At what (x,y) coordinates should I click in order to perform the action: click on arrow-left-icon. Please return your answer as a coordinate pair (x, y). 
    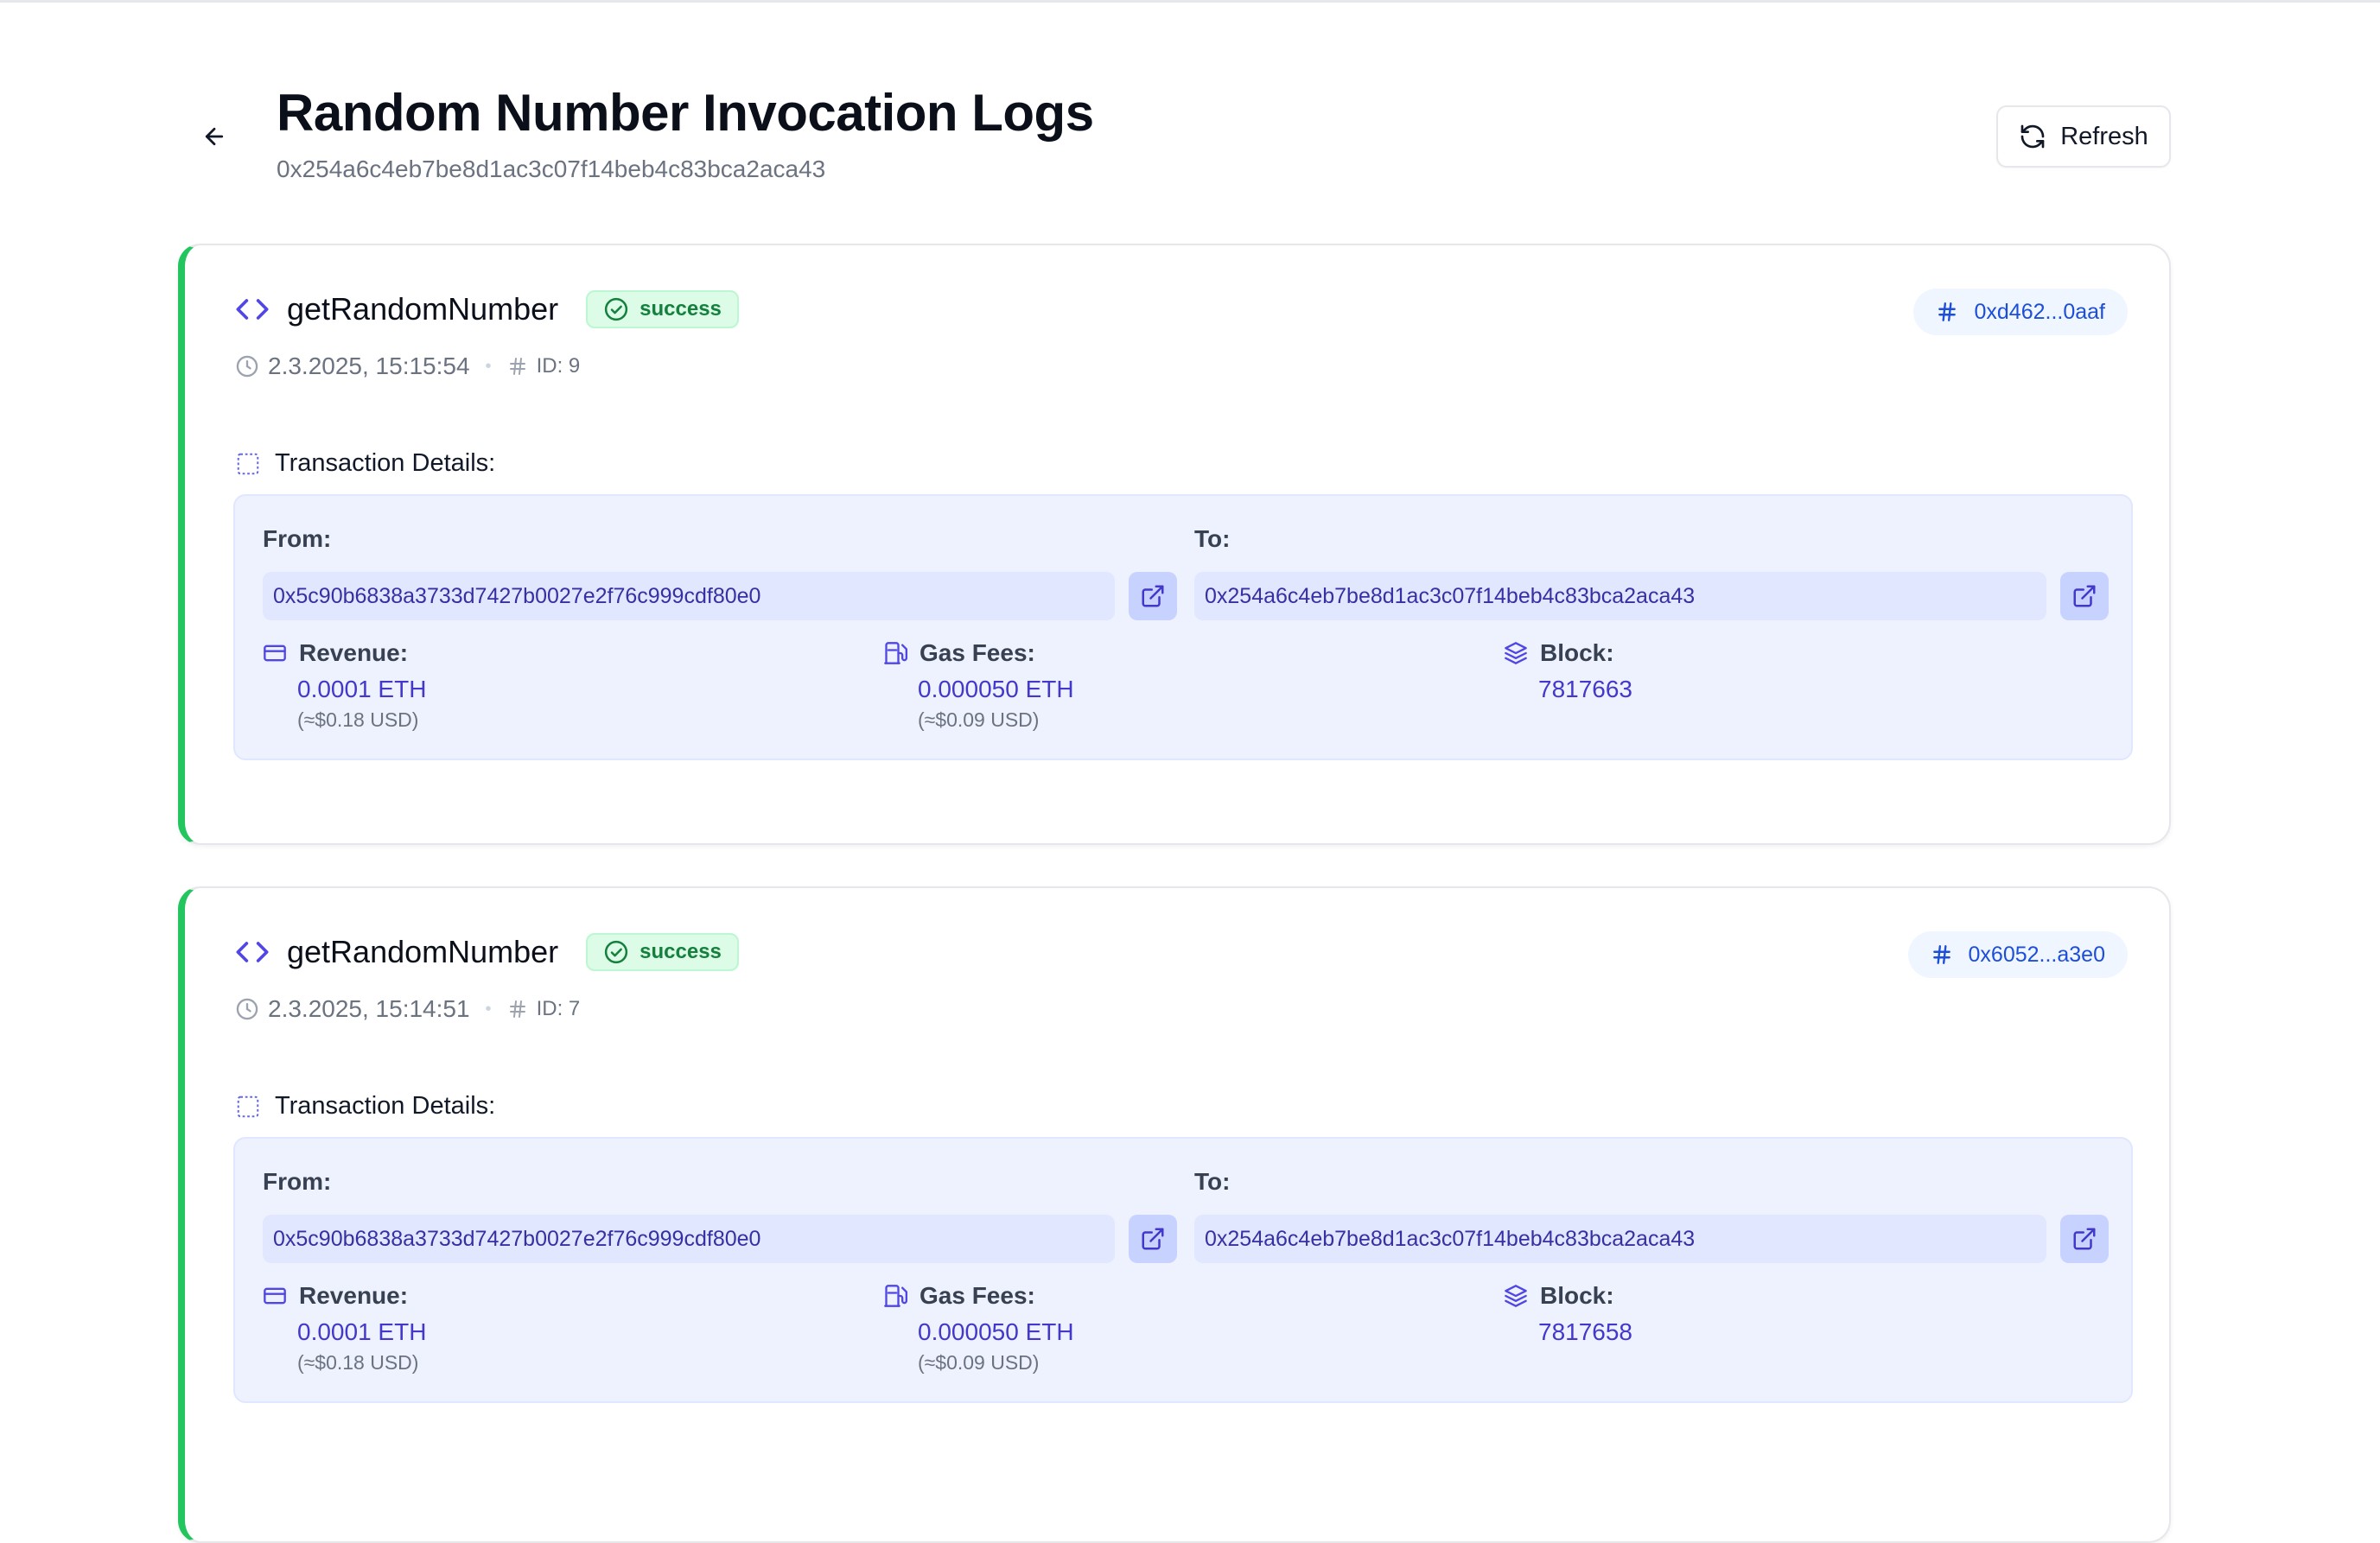
    Looking at the image, I should click on (214, 136).